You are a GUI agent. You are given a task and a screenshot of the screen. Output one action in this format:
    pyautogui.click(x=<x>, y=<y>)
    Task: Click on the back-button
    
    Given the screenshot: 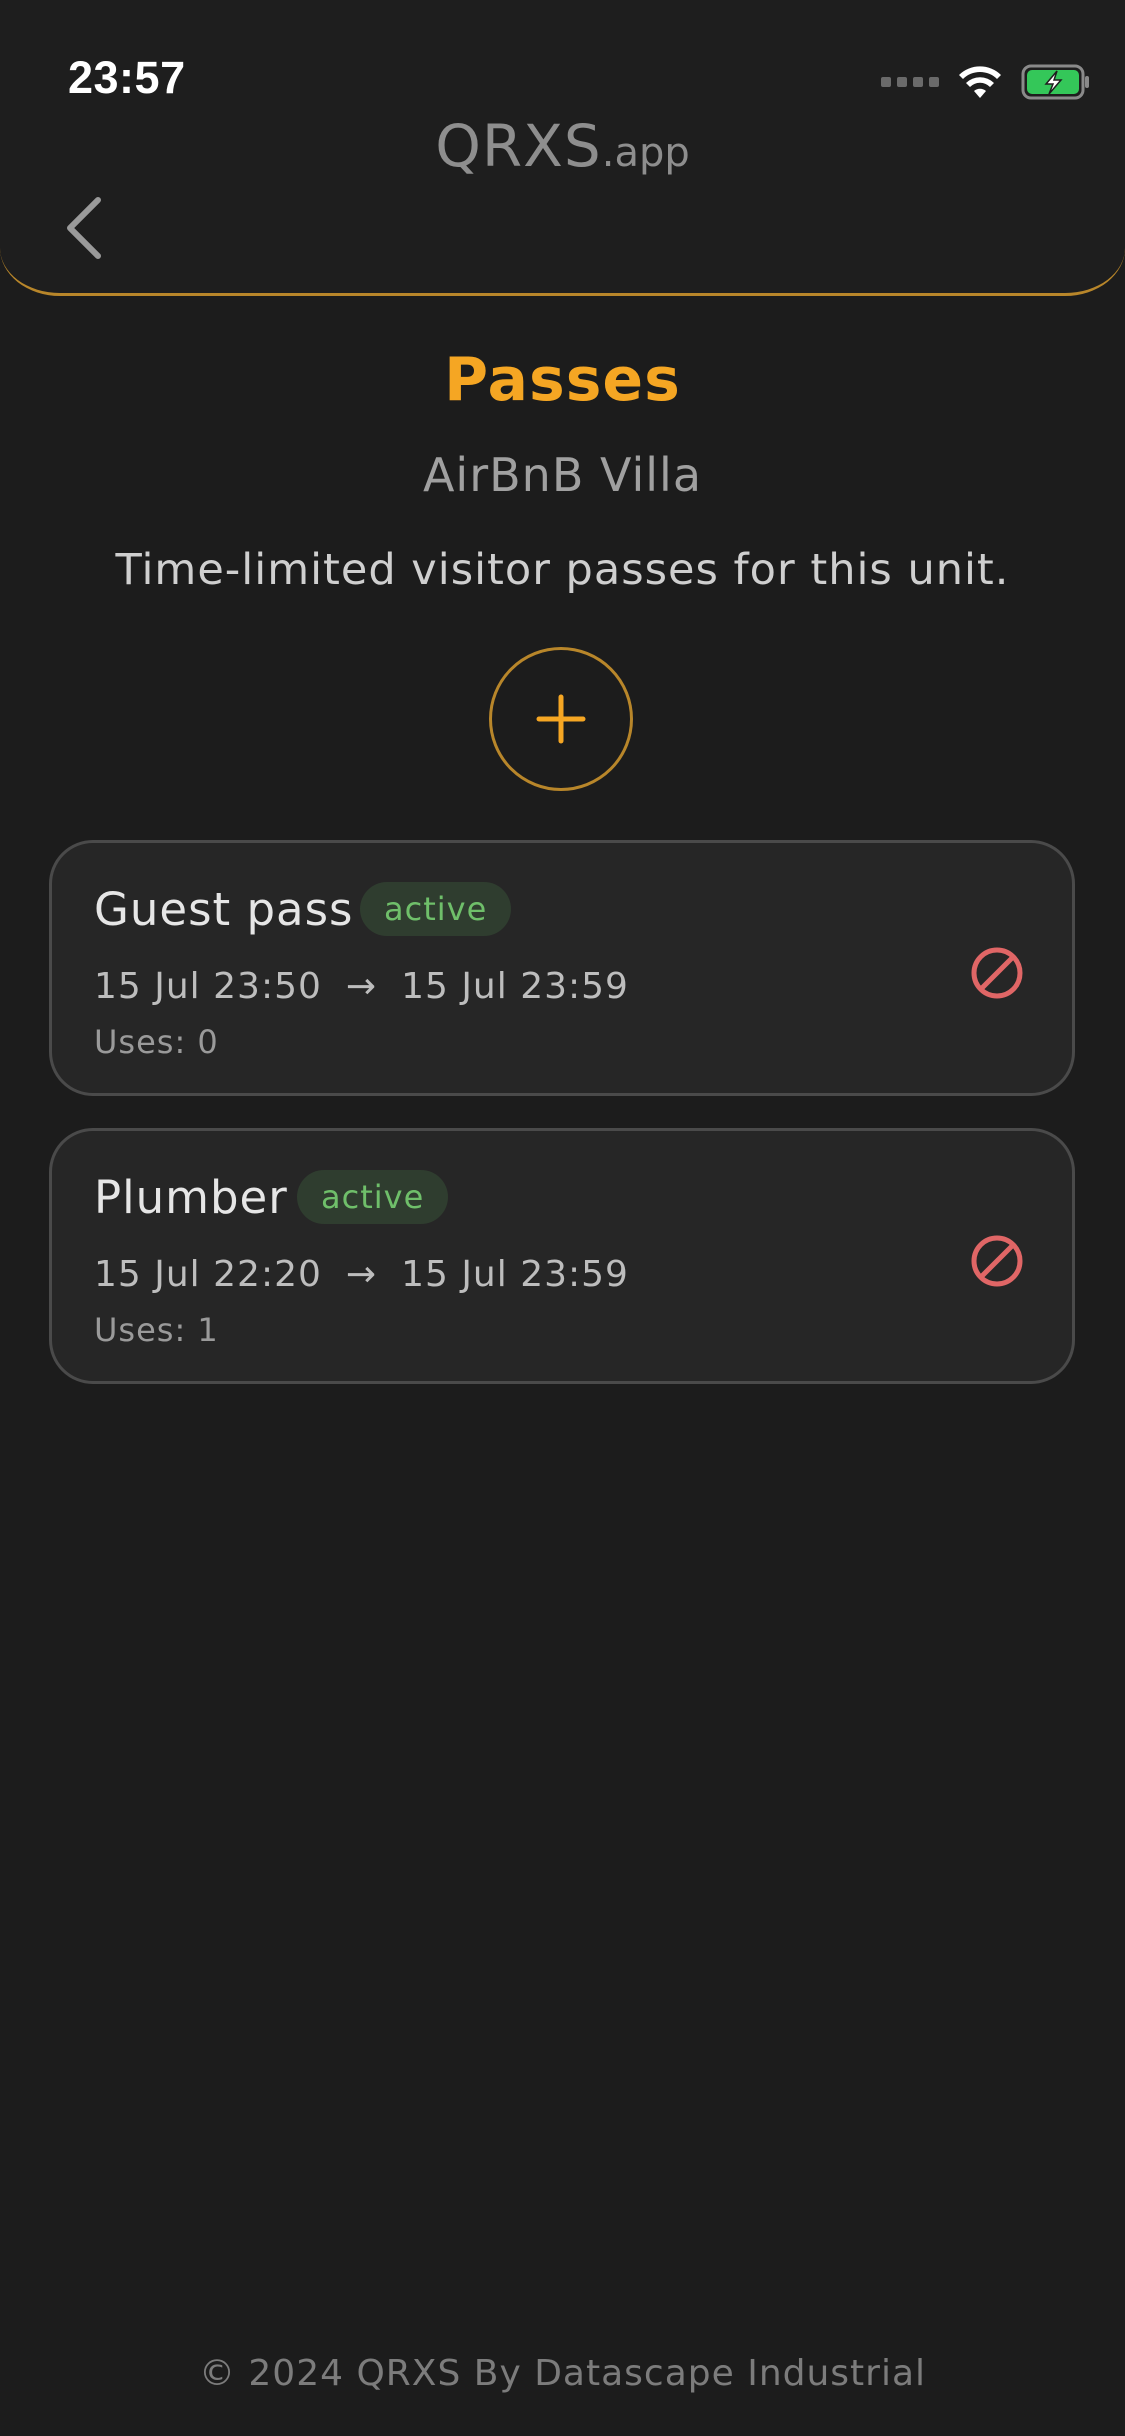 What is the action you would take?
    pyautogui.click(x=84, y=228)
    